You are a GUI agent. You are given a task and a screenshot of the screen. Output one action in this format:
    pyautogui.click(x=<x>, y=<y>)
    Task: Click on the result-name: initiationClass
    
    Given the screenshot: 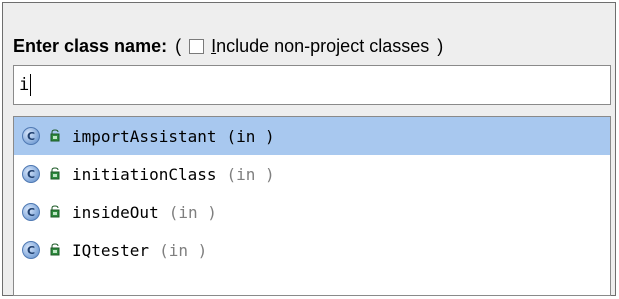 What is the action you would take?
    pyautogui.click(x=144, y=174)
    